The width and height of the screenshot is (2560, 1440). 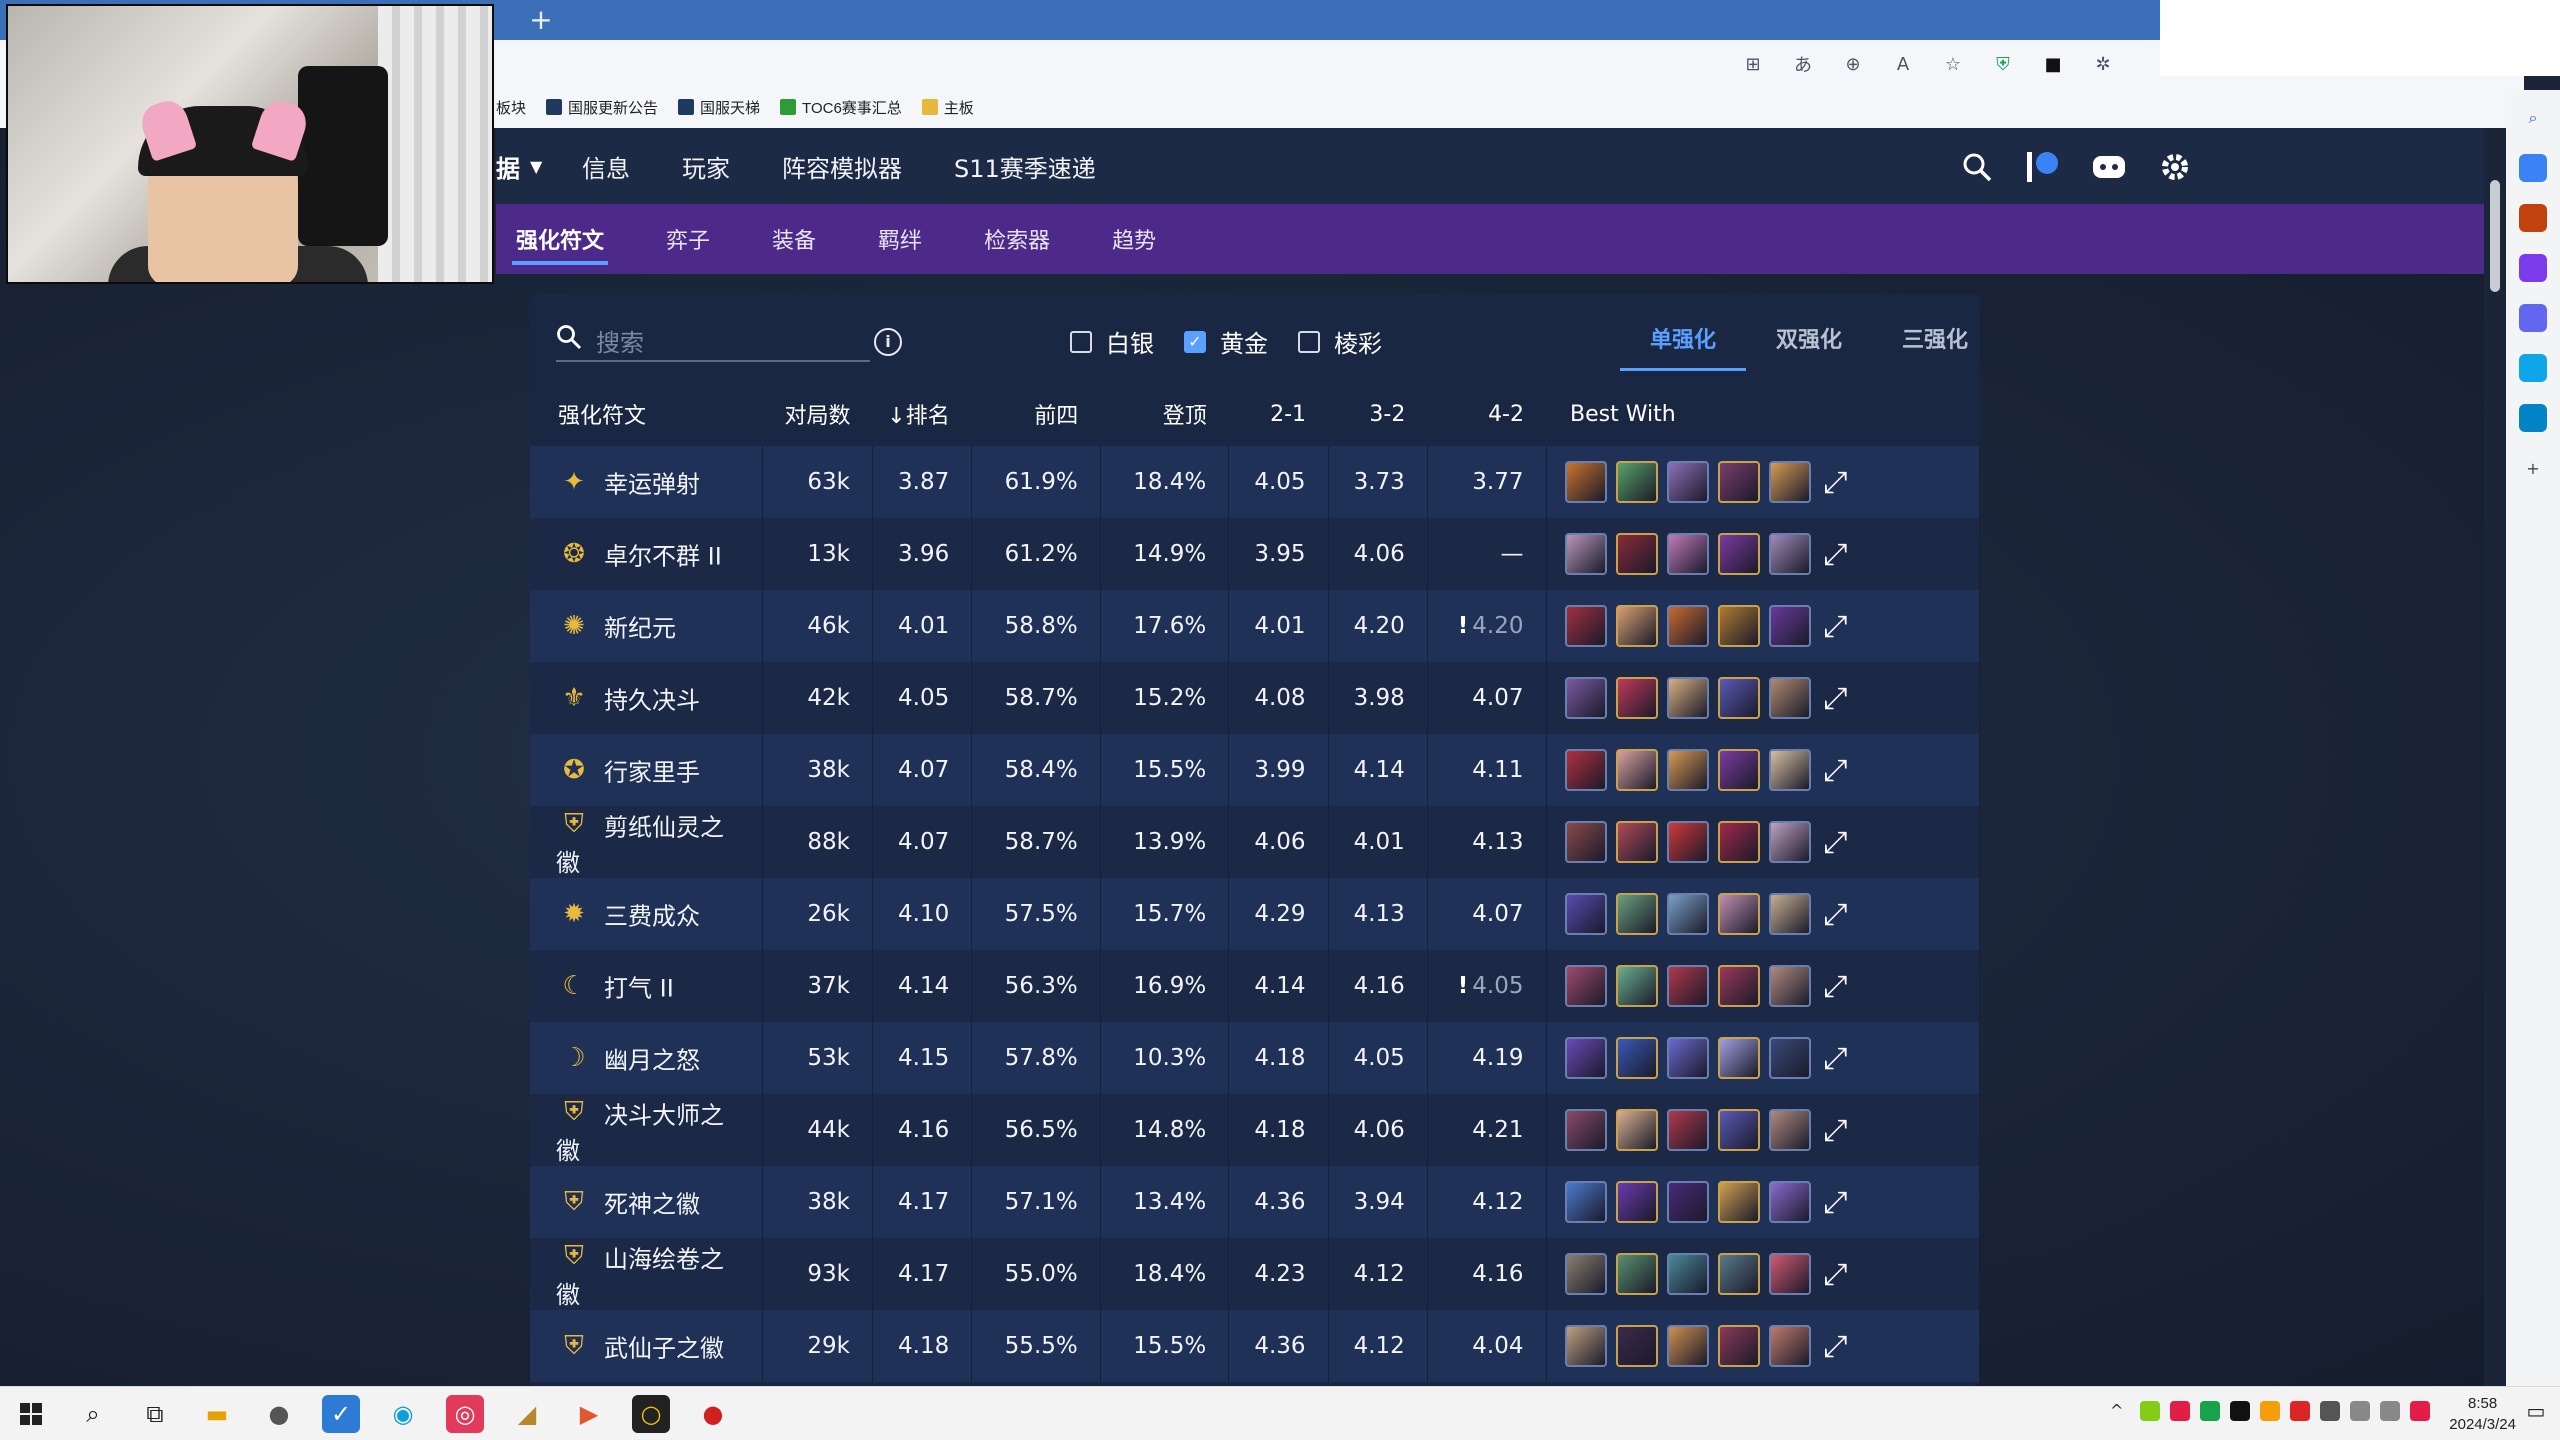 I want to click on table-row: ⚜ 持久决斗 42k 4.05 58.7% 15.2% 4.08 3.98 4.07 ⤢, so click(x=1255, y=698).